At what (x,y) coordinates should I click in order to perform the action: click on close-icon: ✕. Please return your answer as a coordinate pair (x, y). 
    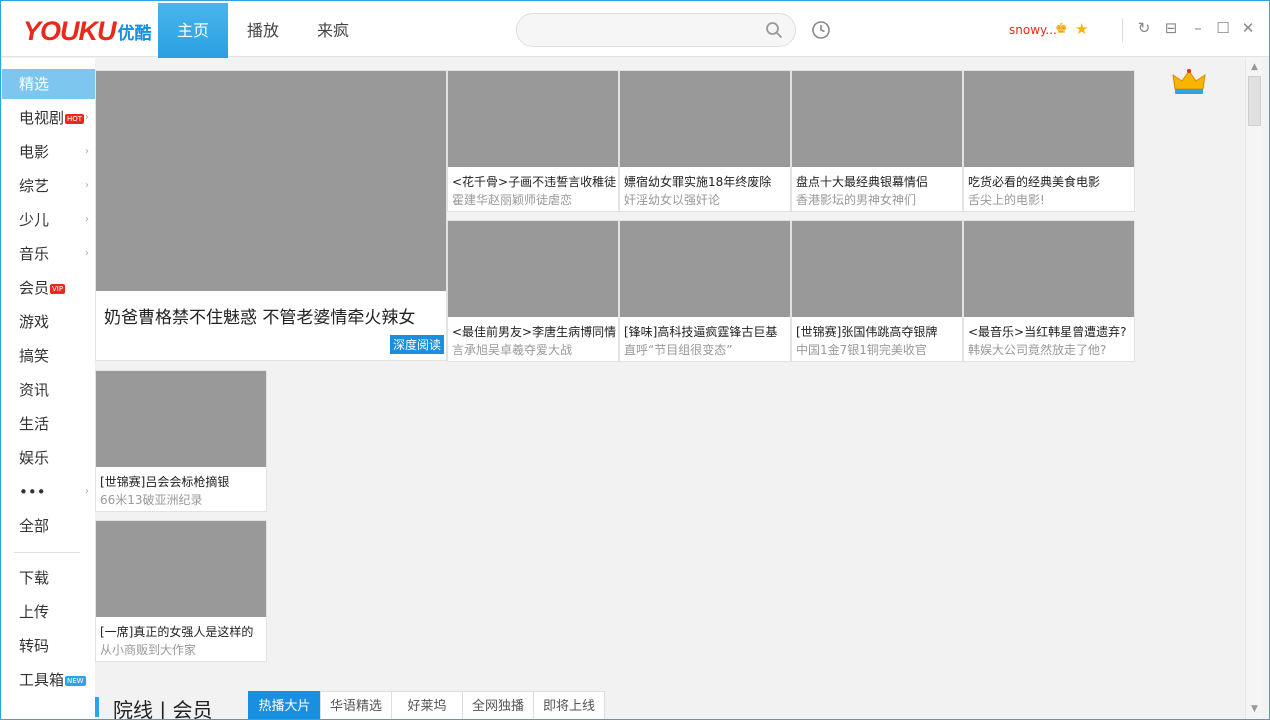
    Looking at the image, I should click on (1248, 28).